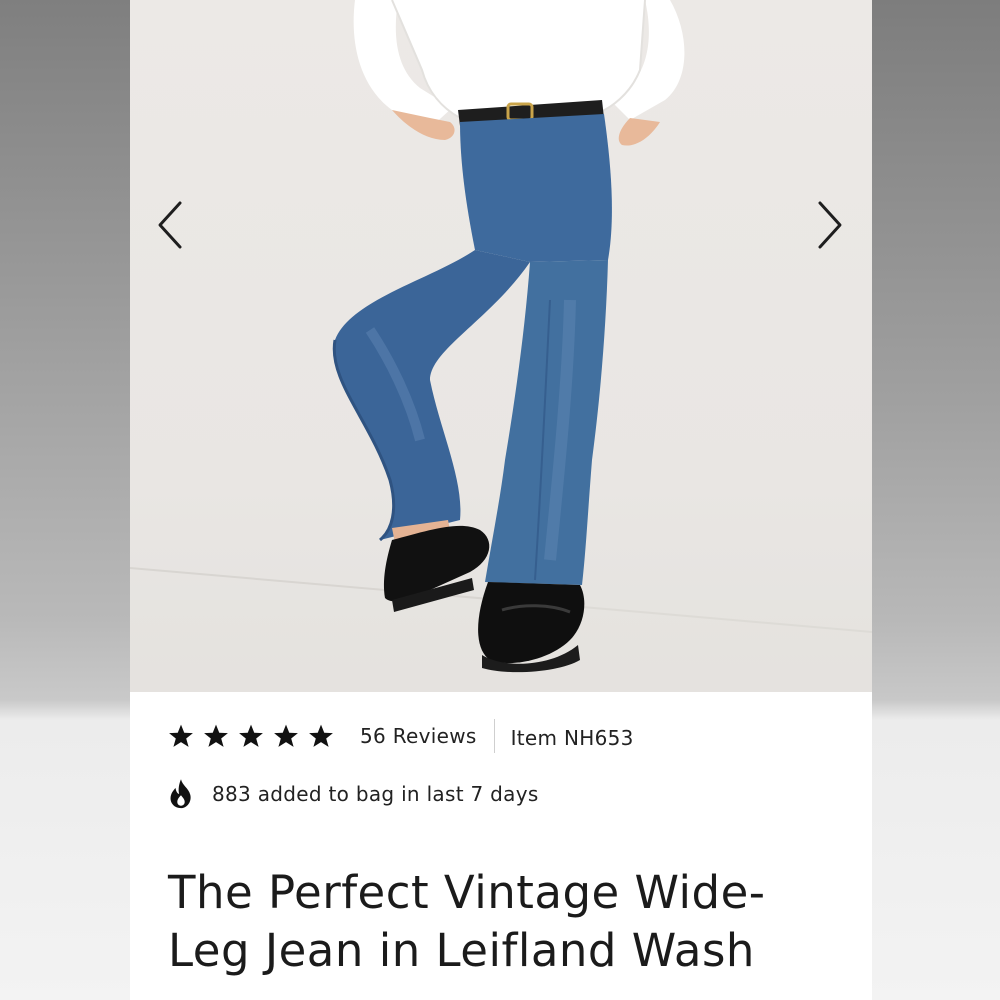  I want to click on popularity-notice: 883 added to bag in last 7 days, so click(352, 794).